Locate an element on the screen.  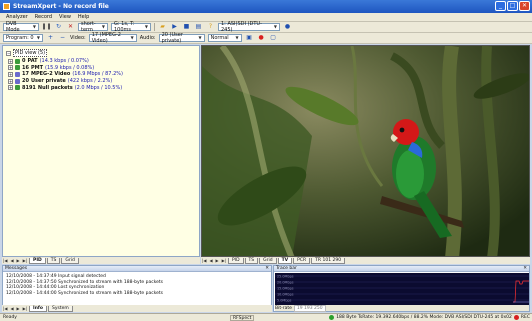
tree-item-video: + 17 MPEG-2 Video (16.9 Mbps / 87.2%) is located at coordinates (102, 74).